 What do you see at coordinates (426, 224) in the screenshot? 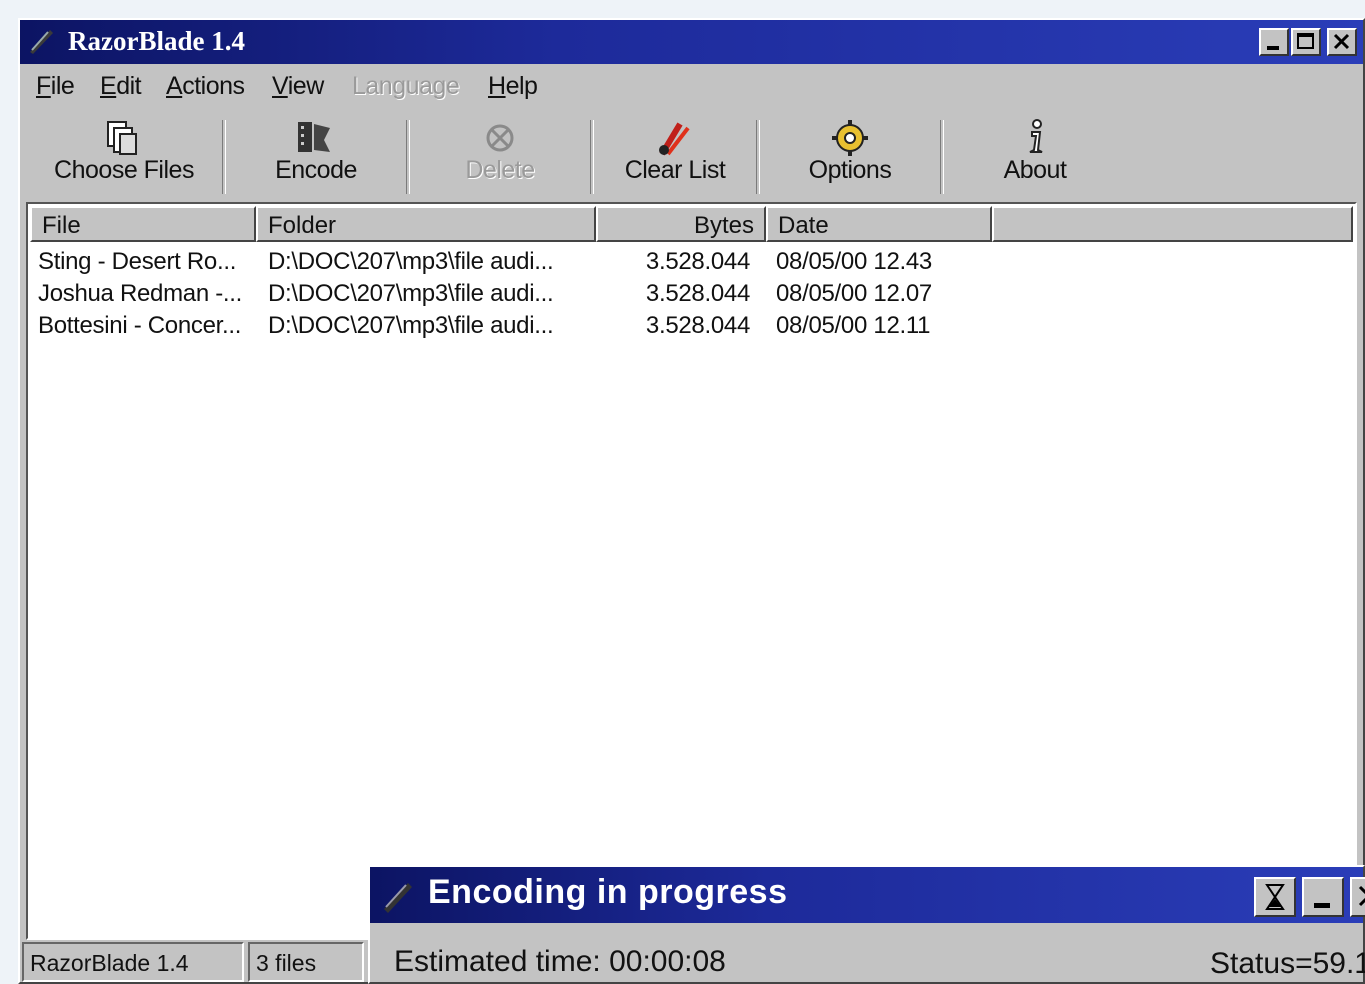
I see `column-header-folder: Folder` at bounding box center [426, 224].